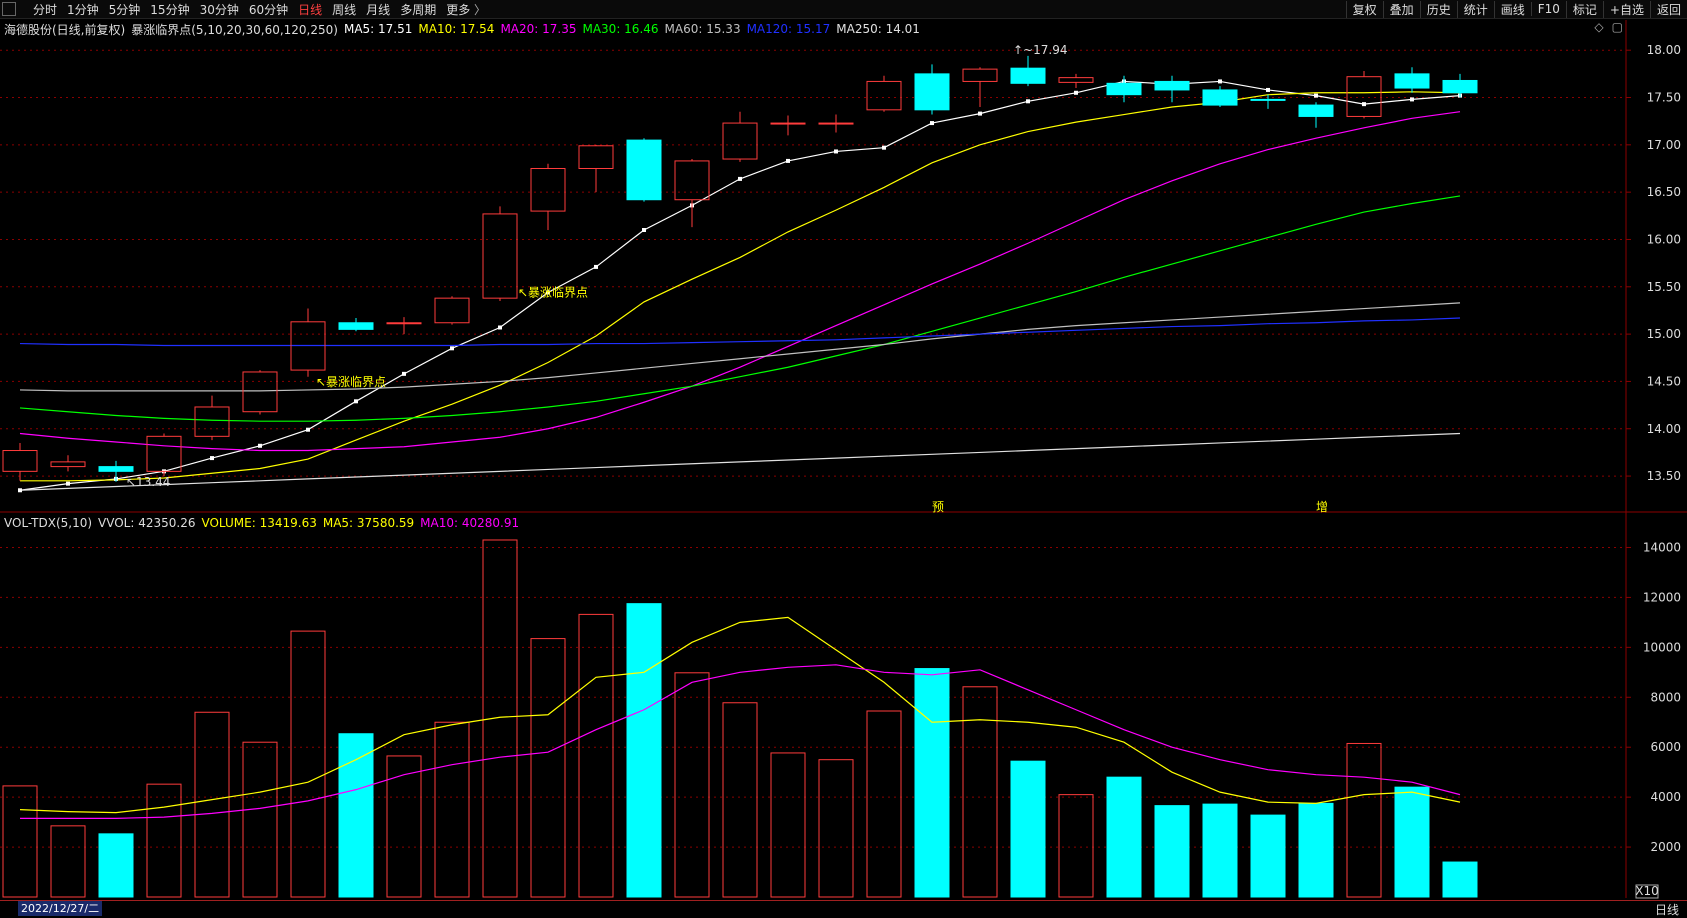 Image resolution: width=1687 pixels, height=918 pixels. Describe the element at coordinates (740, 461) in the screenshot. I see `ma-line-ma250` at that location.